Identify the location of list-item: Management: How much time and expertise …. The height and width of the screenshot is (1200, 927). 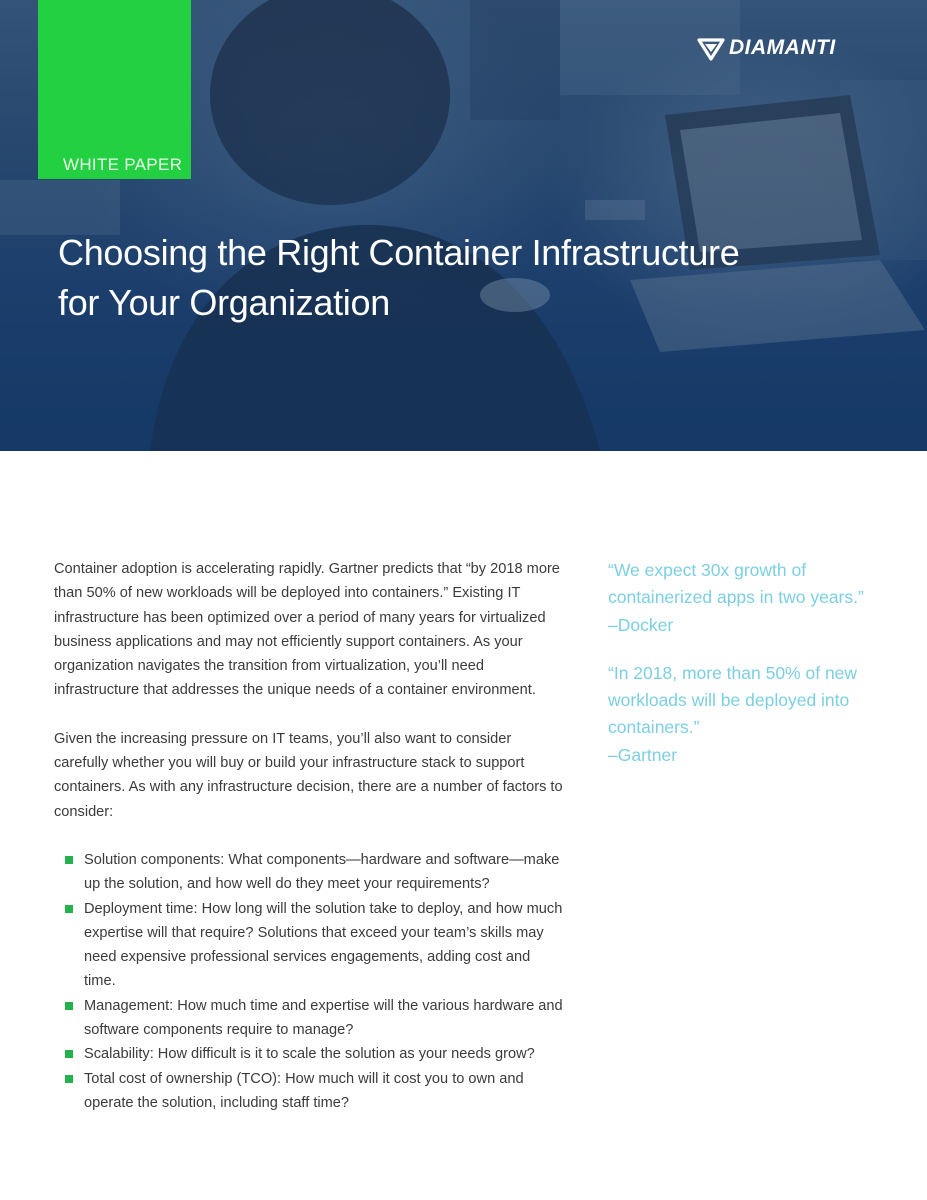
(309, 1018).